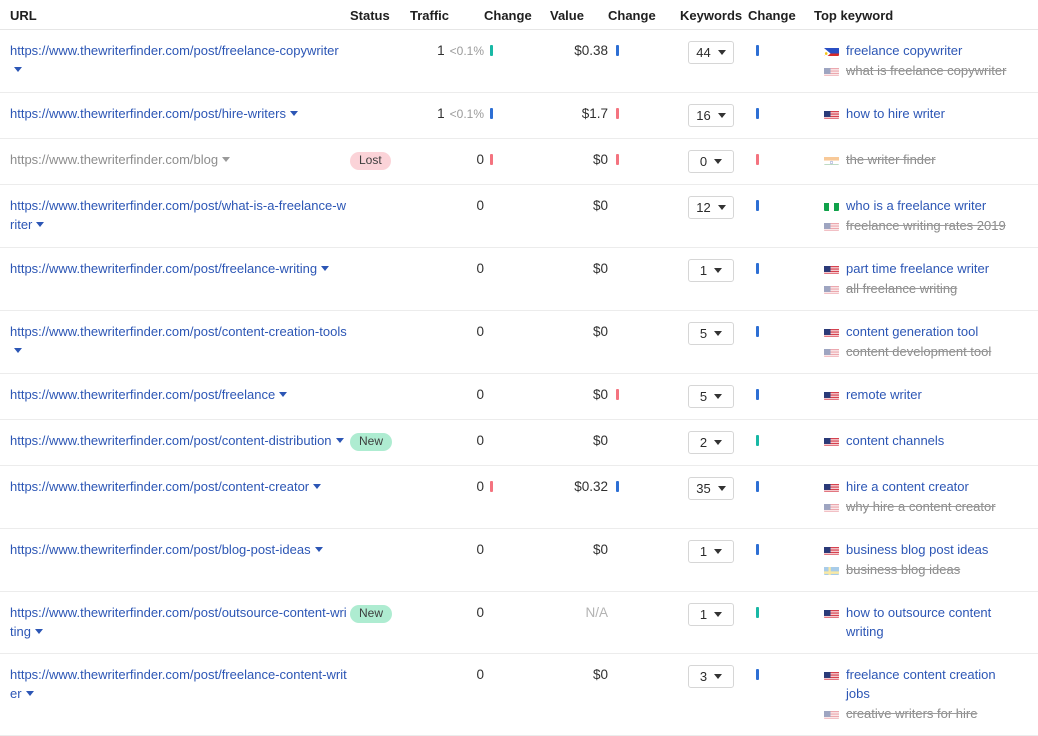 The image size is (1038, 736). Describe the element at coordinates (703, 333) in the screenshot. I see `keywords-count-value: 5` at that location.